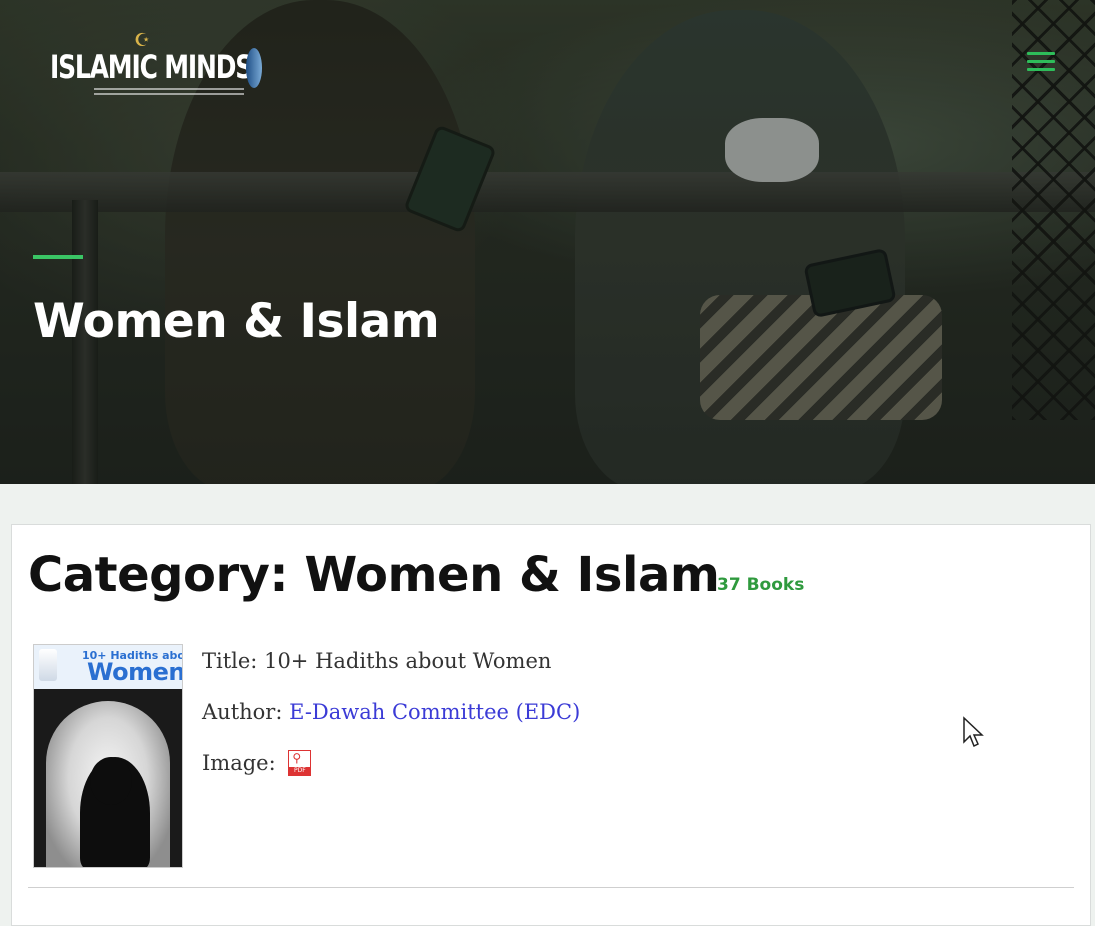 The width and height of the screenshot is (1095, 926). Describe the element at coordinates (135, 672) in the screenshot. I see `book-cover-title: Women` at that location.